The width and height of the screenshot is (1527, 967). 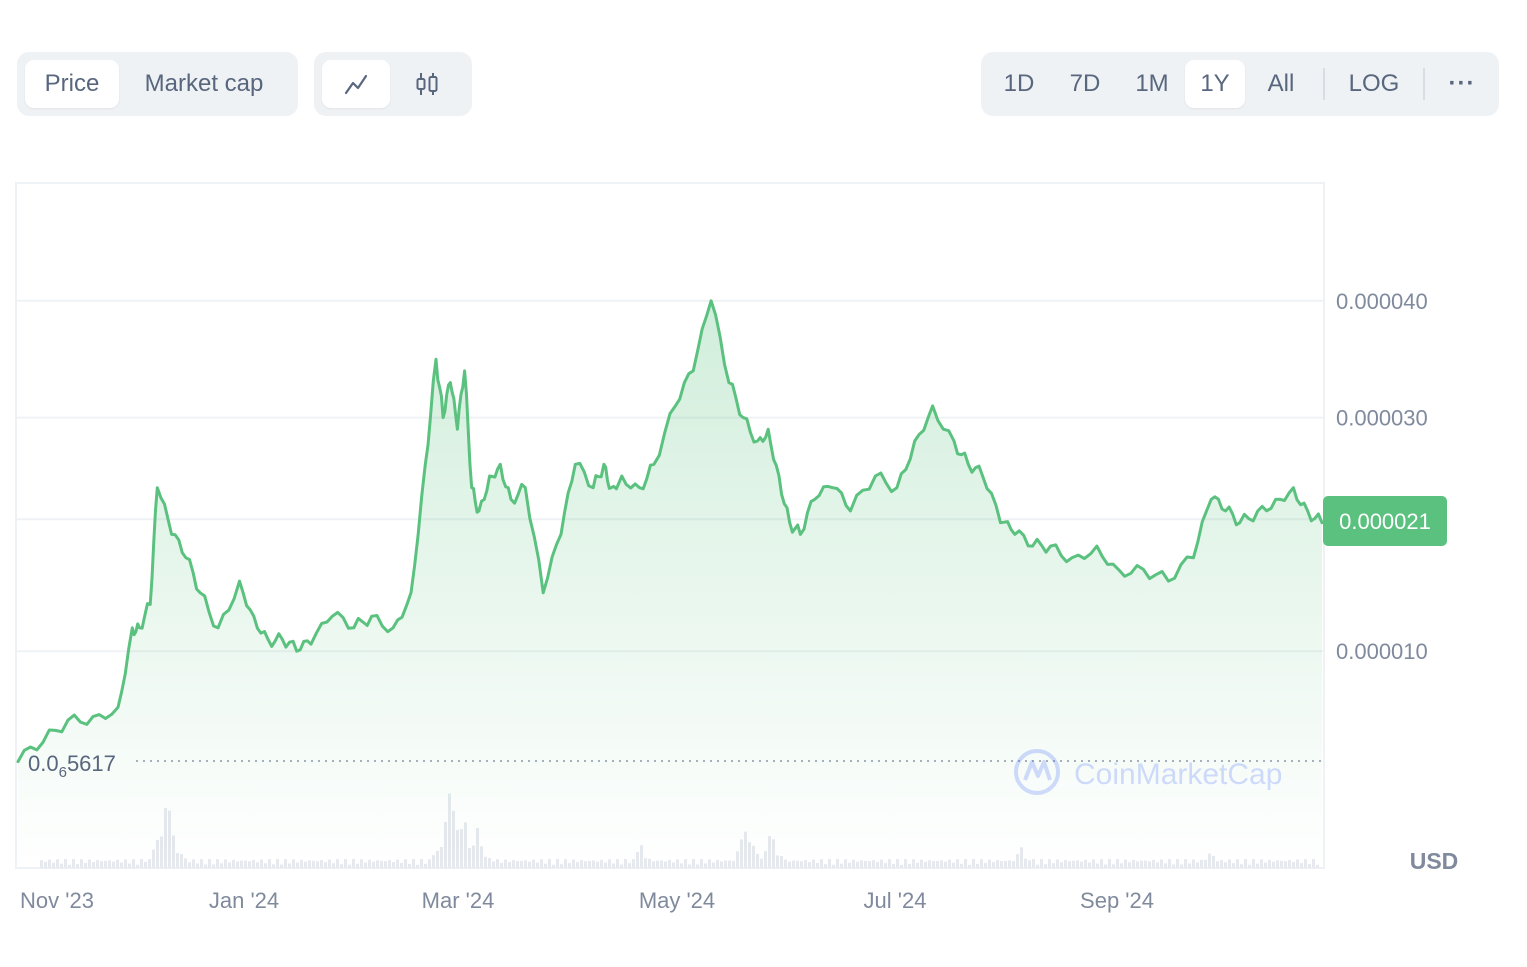 I want to click on watermark-text: CoinMarketCap, so click(x=1178, y=774).